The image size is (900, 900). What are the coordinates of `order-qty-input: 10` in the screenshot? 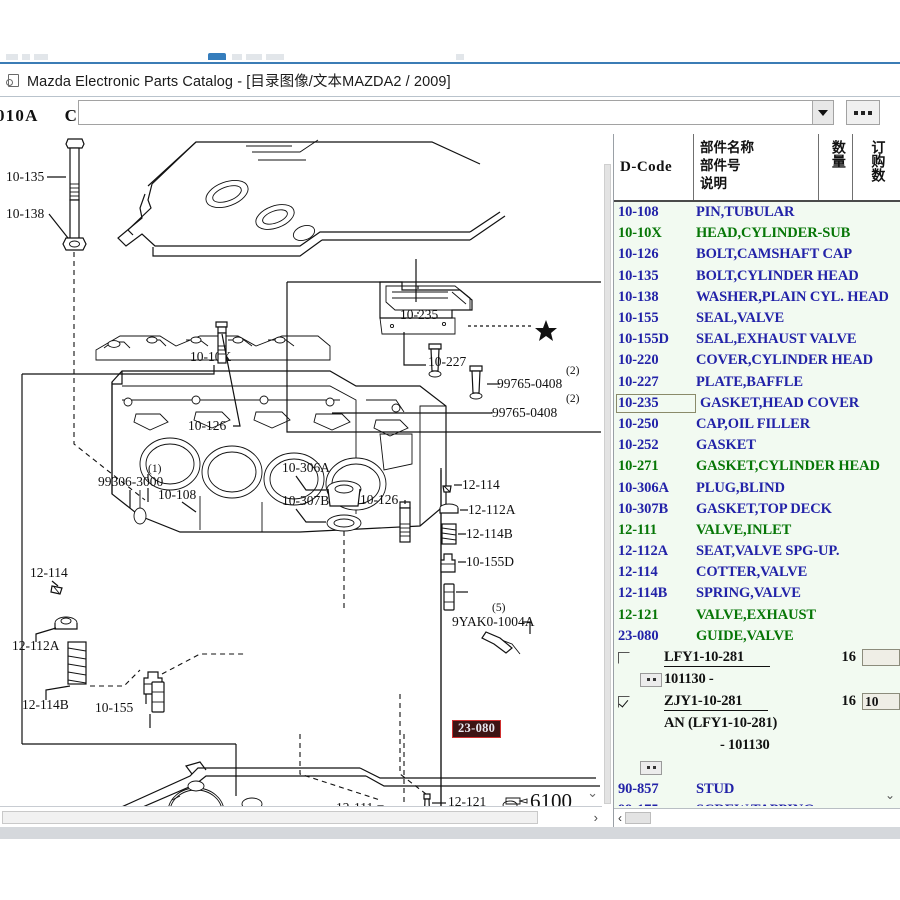 It's located at (881, 702).